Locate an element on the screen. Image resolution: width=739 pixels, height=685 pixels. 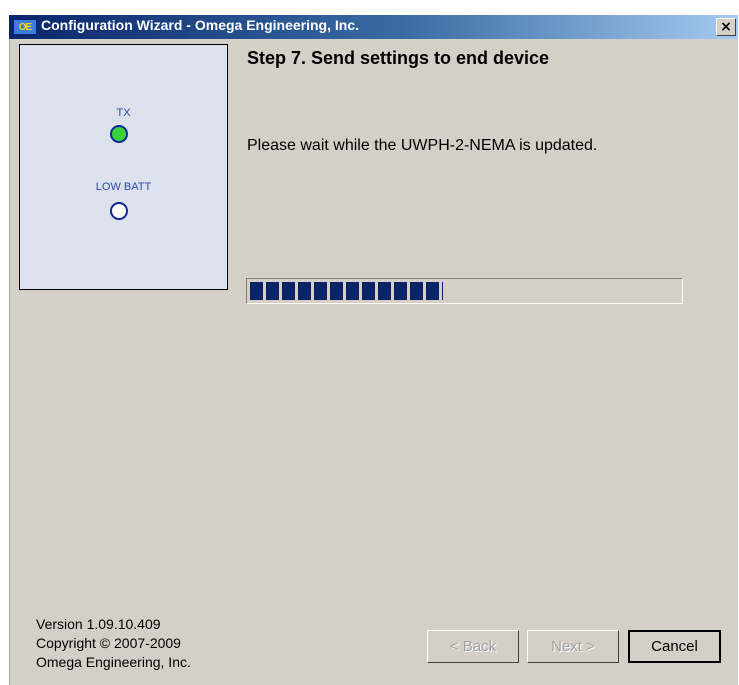
tx-led-icon is located at coordinates (119, 134).